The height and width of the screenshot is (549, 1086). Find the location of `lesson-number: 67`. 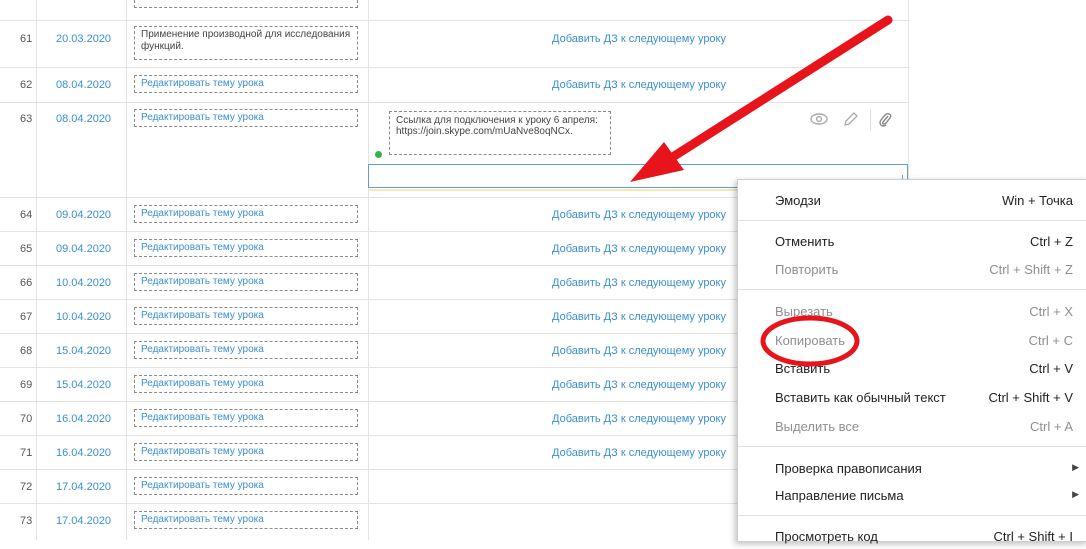

lesson-number: 67 is located at coordinates (26, 317).